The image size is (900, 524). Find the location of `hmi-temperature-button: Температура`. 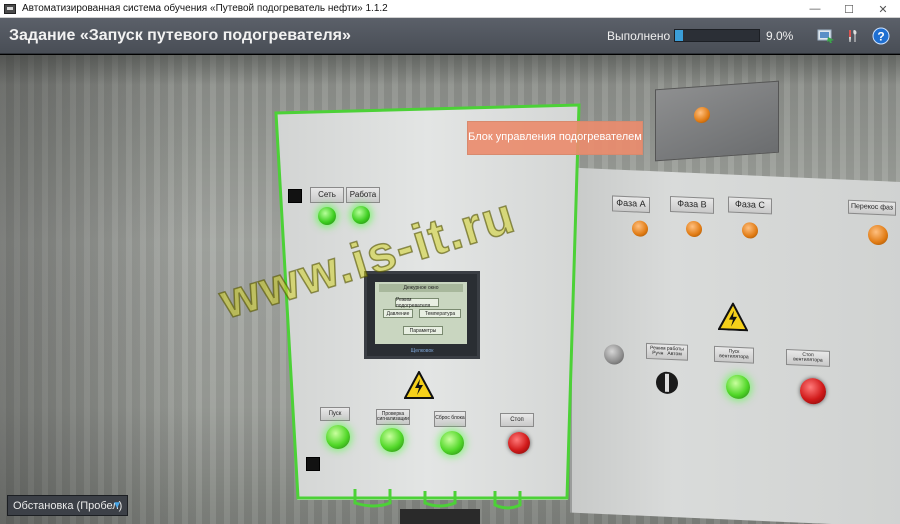

hmi-temperature-button: Температура is located at coordinates (440, 313).